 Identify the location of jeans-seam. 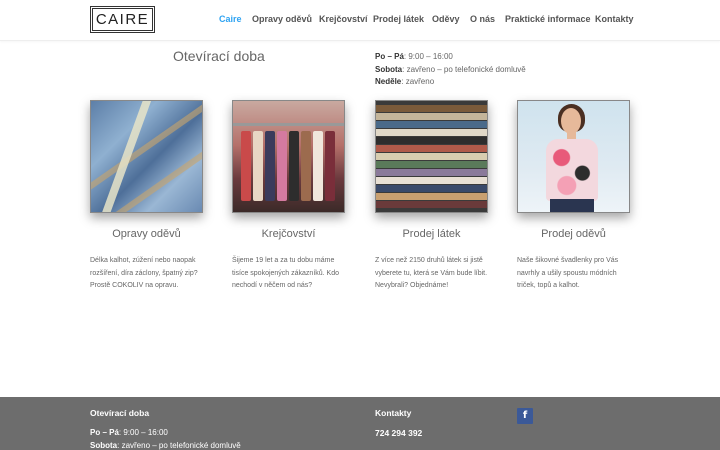
(146, 147).